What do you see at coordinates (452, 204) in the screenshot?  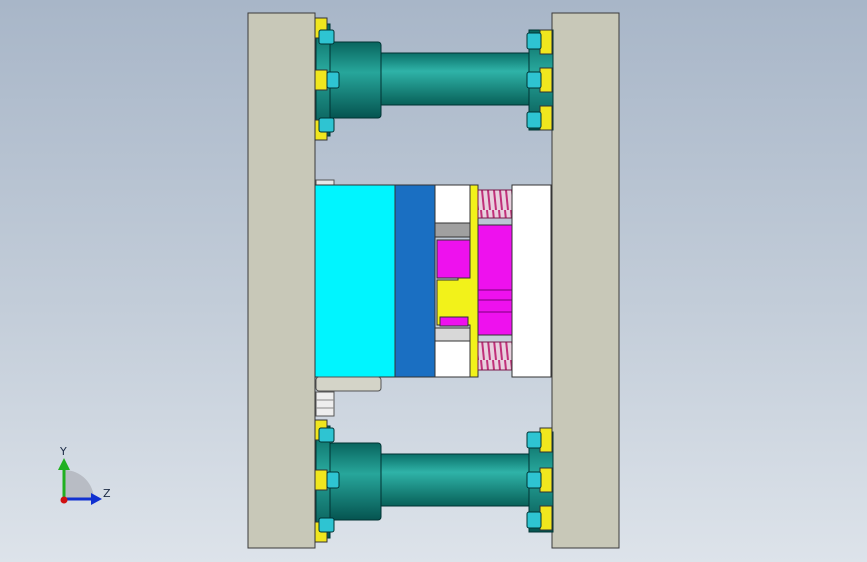 I see `spacer-block-top` at bounding box center [452, 204].